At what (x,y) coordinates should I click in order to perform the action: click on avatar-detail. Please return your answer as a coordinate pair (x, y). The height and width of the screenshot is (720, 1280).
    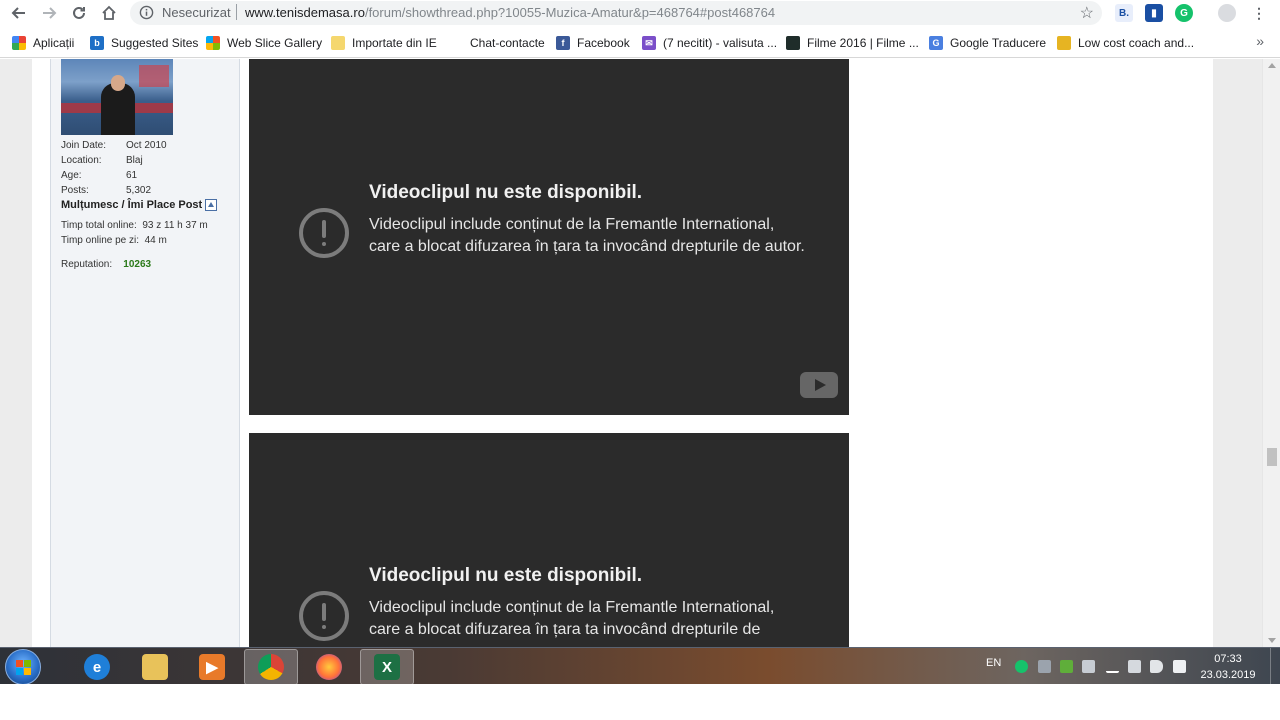
    Looking at the image, I should click on (118, 83).